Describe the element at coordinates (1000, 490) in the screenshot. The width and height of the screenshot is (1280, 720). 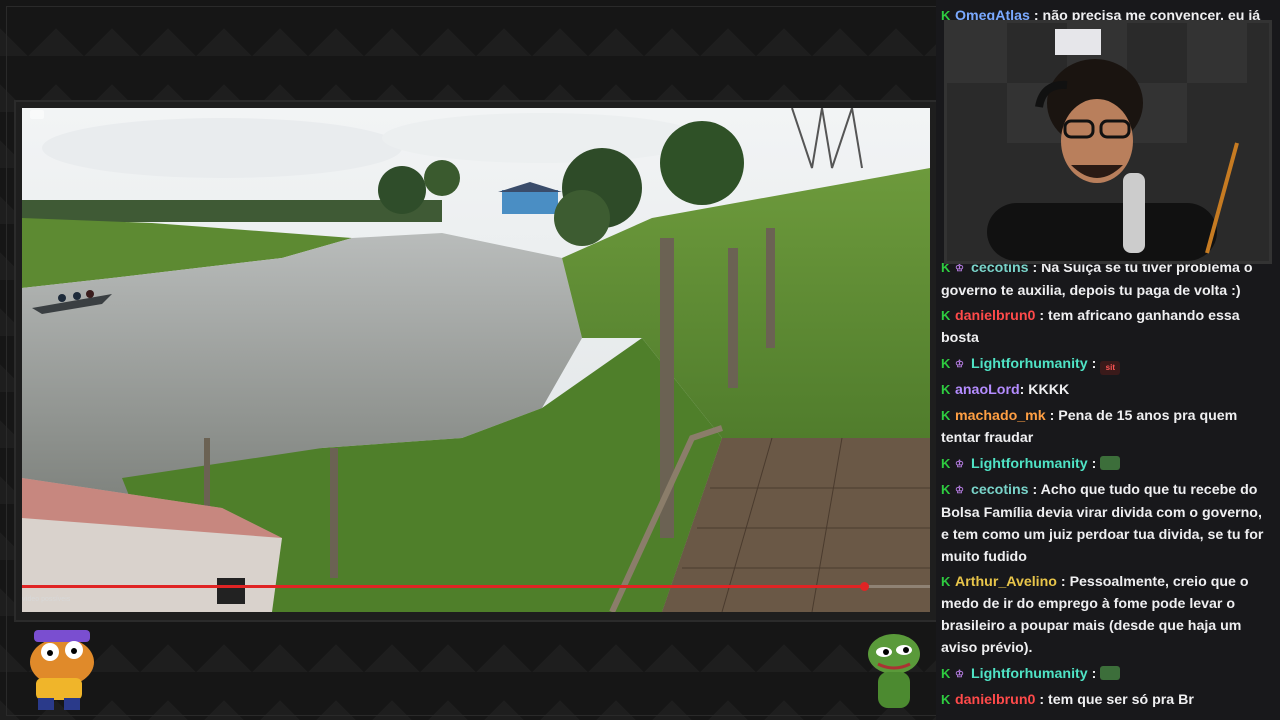
I see `chat-username: cecotins` at that location.